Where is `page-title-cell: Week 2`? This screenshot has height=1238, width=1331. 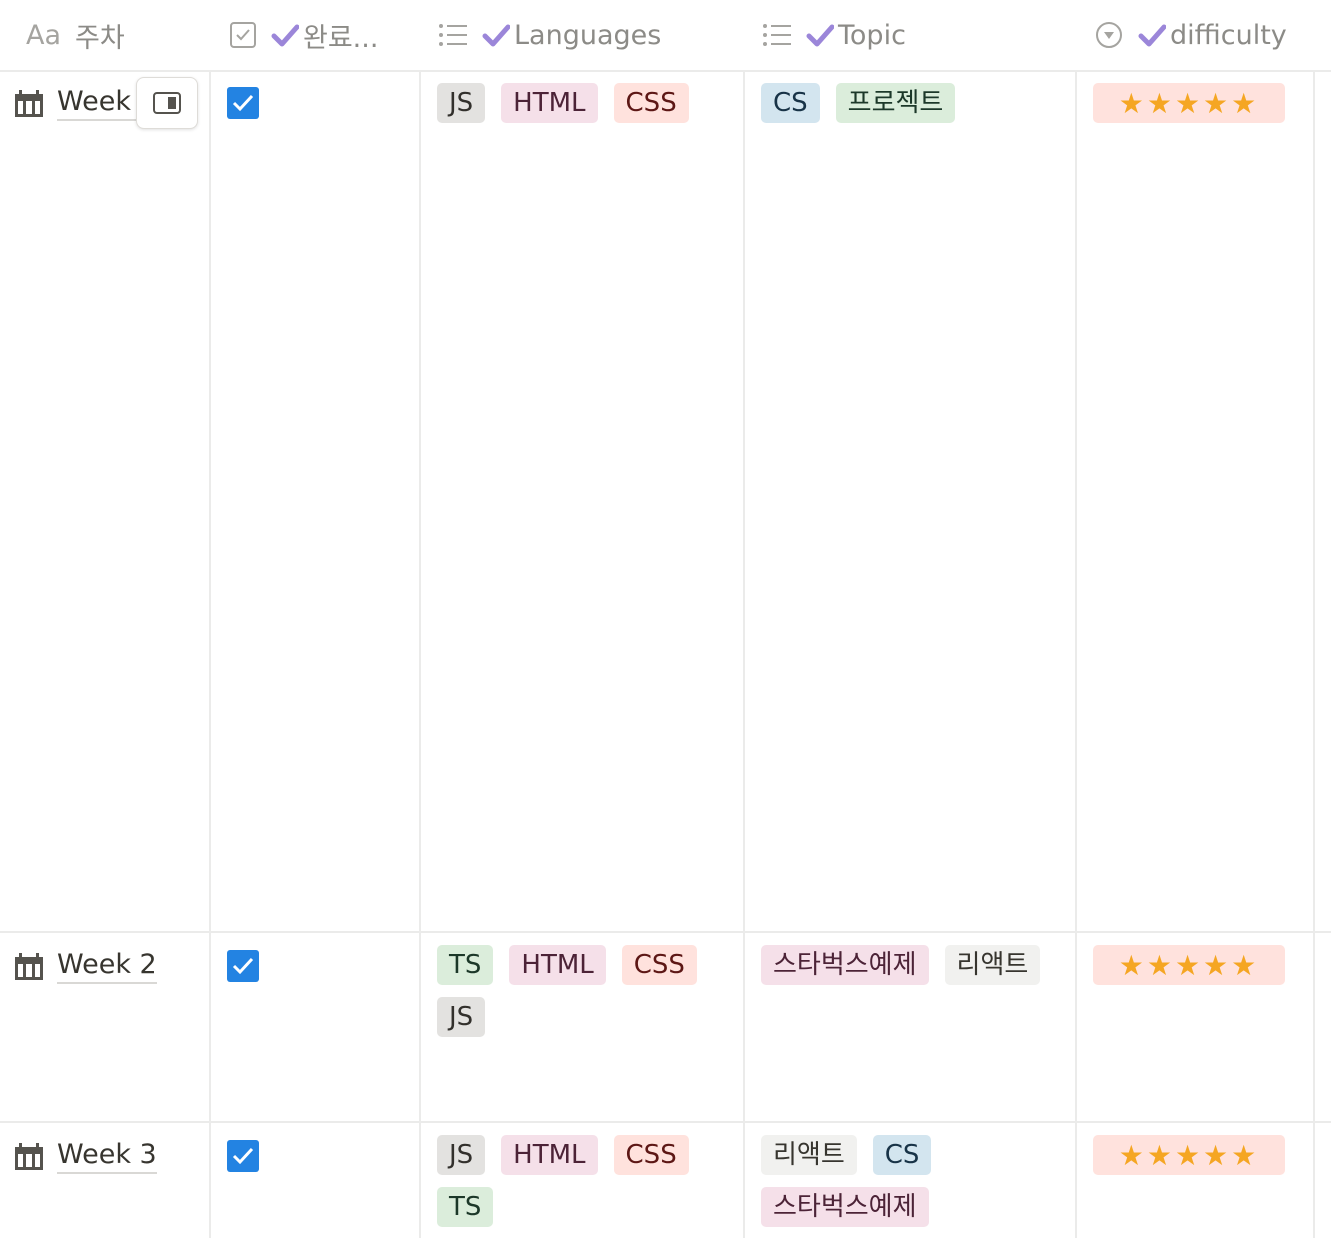
page-title-cell: Week 2 is located at coordinates (85, 966).